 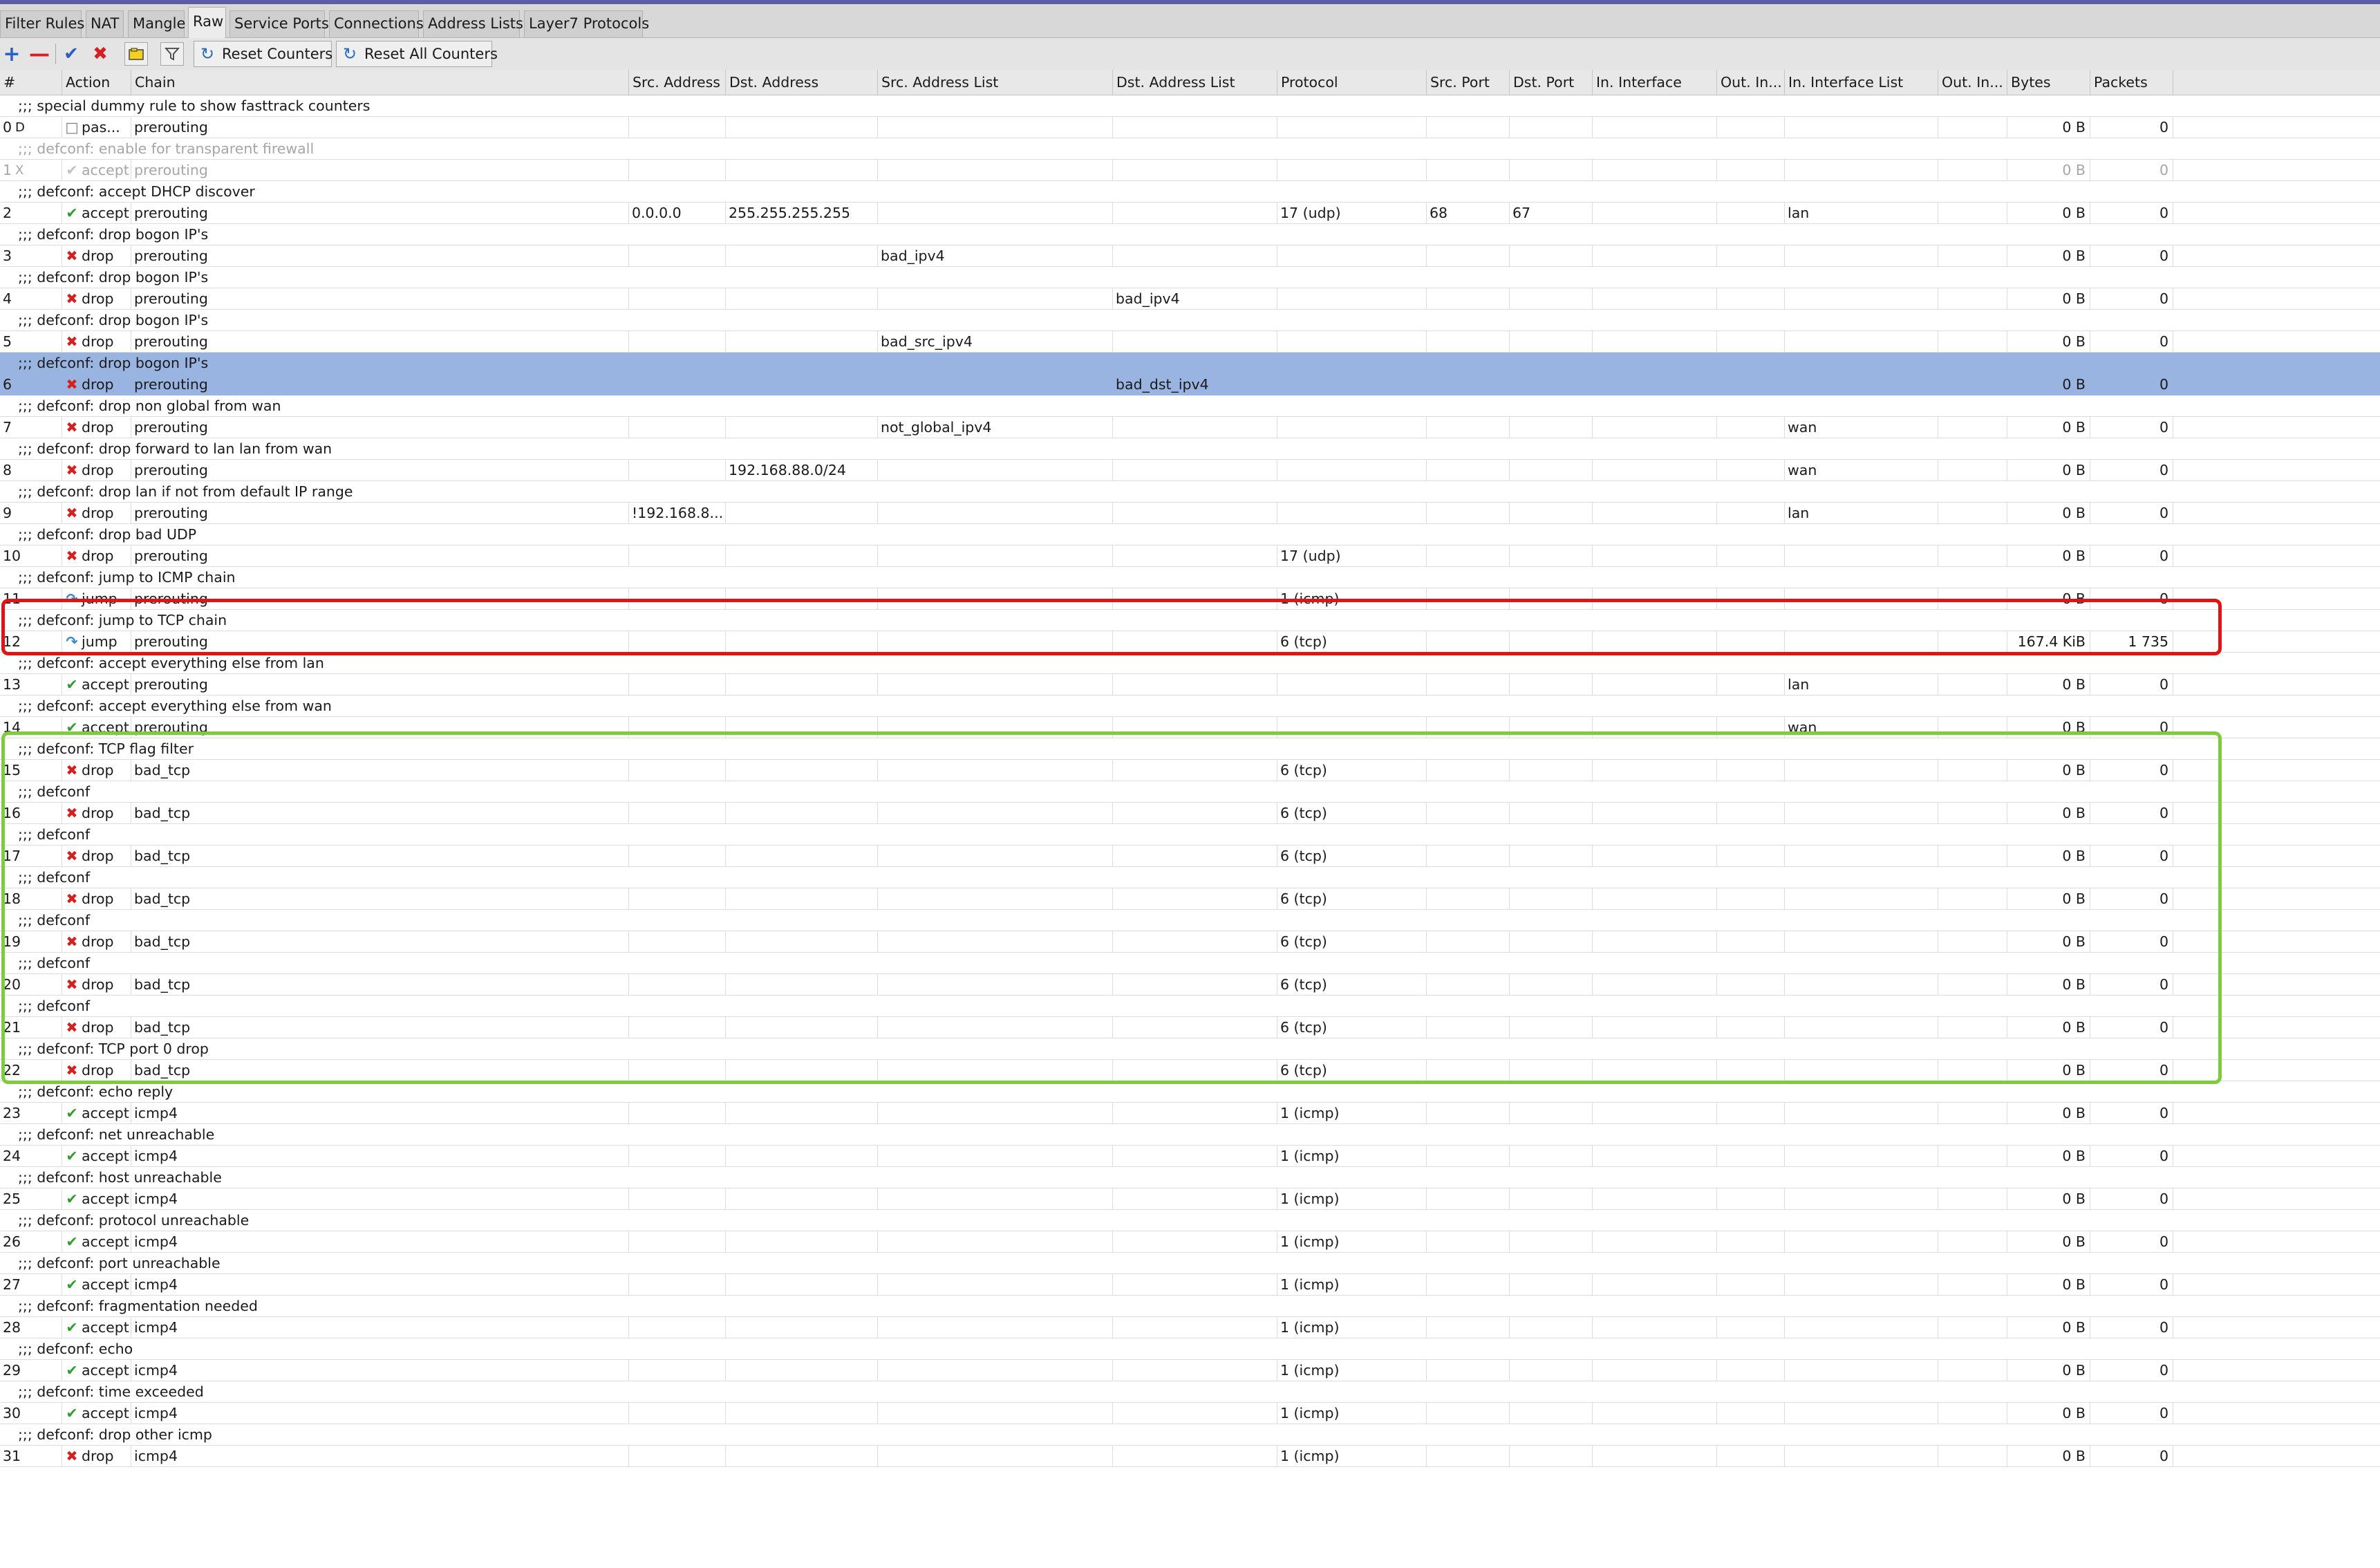 What do you see at coordinates (1655, 985) in the screenshot?
I see `cell-in-interface` at bounding box center [1655, 985].